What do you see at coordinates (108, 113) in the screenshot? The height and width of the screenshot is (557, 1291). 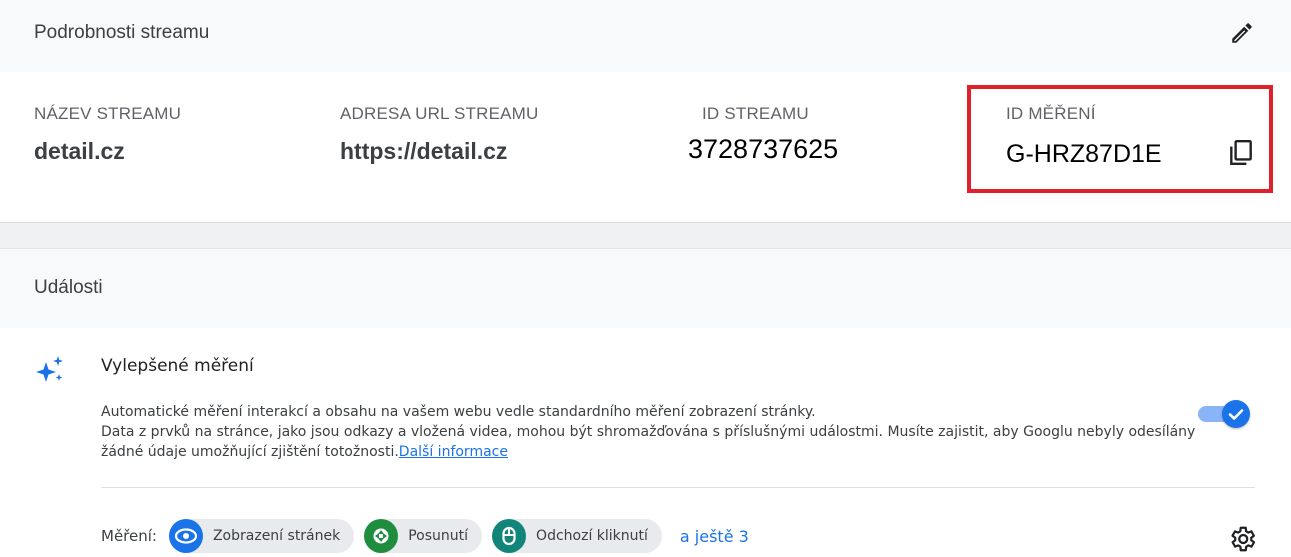 I see `stream-name-label: NÁZEV STREAMU` at bounding box center [108, 113].